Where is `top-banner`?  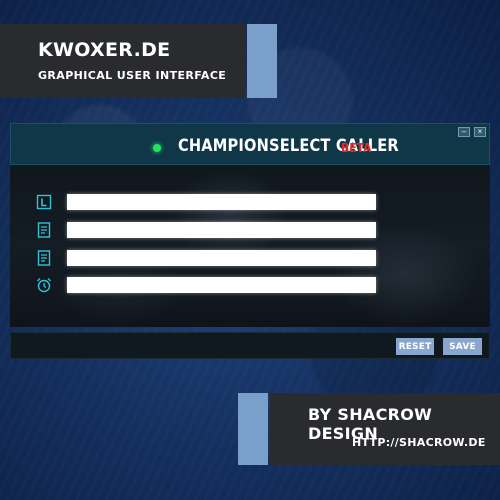
top-banner is located at coordinates (122, 61).